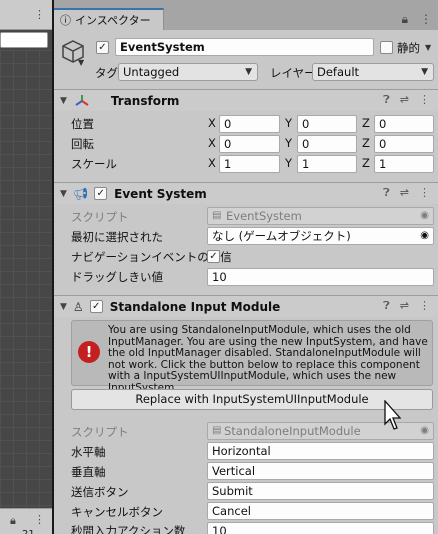 This screenshot has width=438, height=534. Describe the element at coordinates (320, 511) in the screenshot. I see `cancel-button-field: Cancel` at that location.